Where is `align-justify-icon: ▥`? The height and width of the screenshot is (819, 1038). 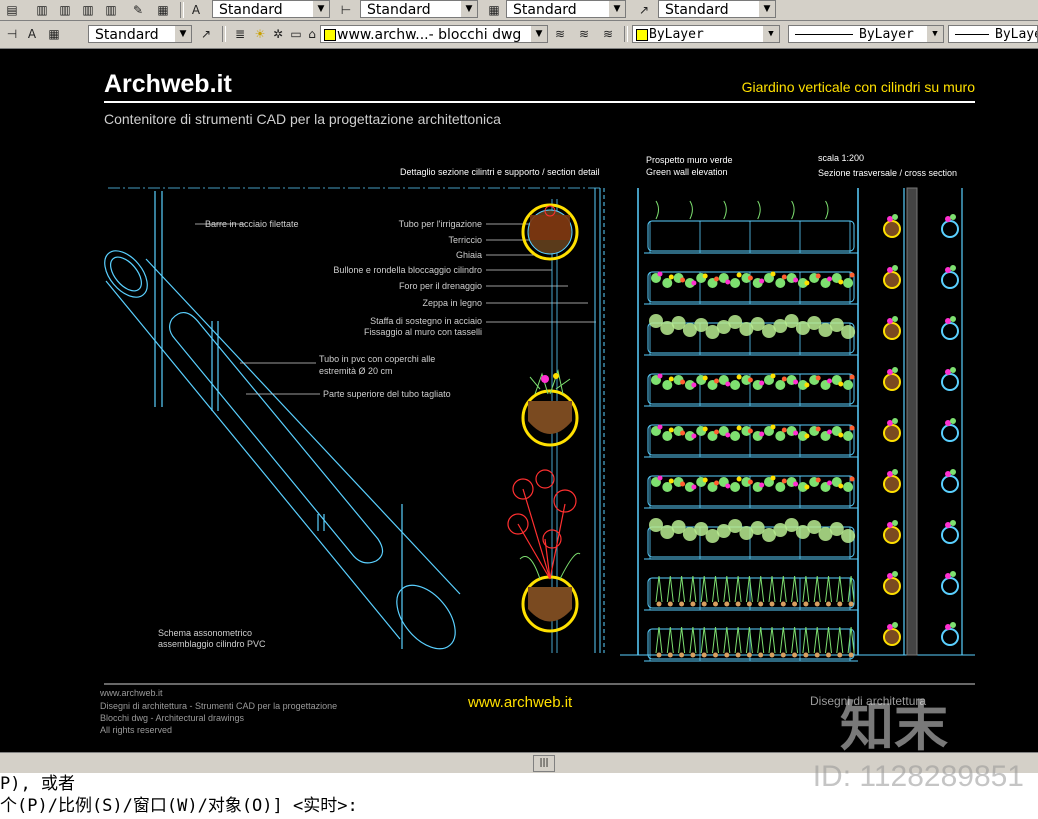 align-justify-icon: ▥ is located at coordinates (111, 10).